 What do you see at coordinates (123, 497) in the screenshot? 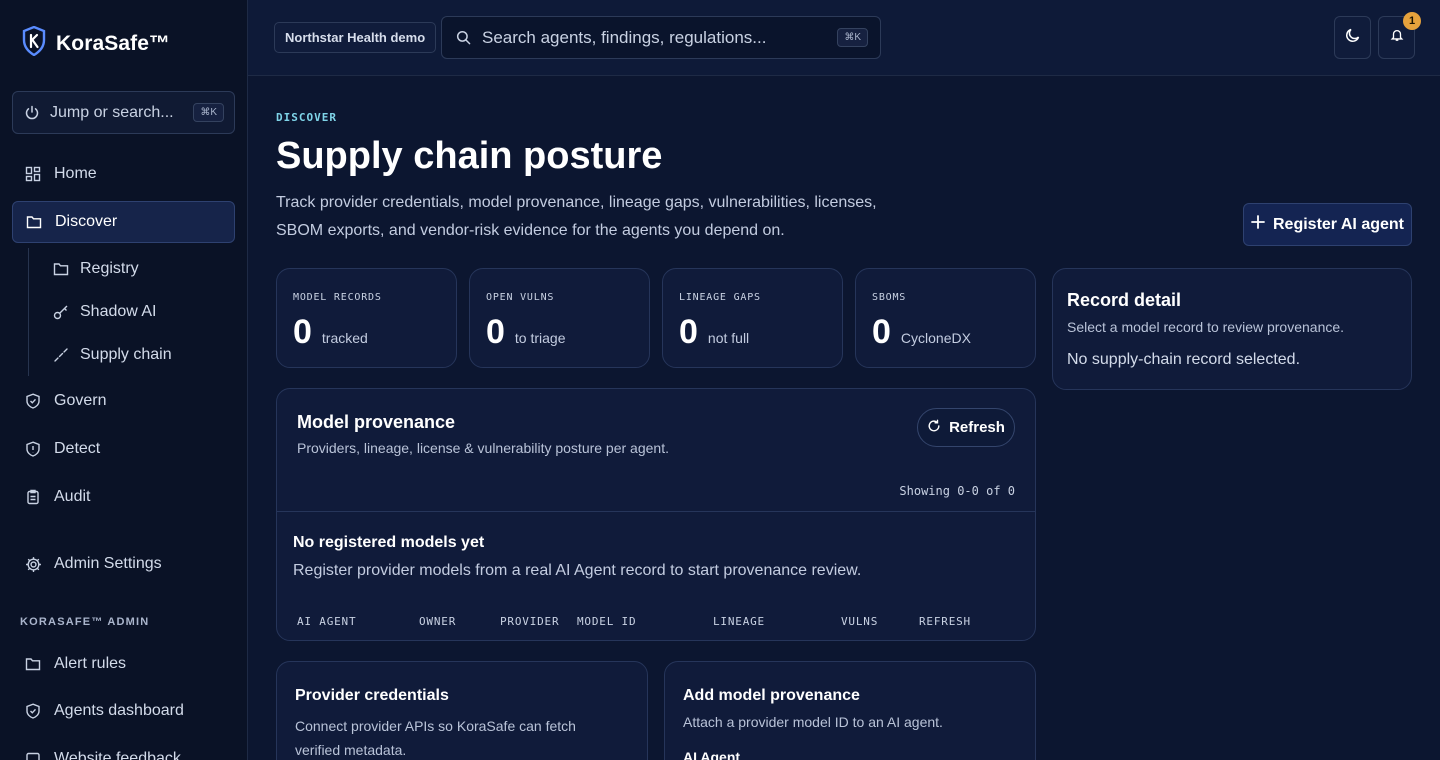
I see `sidebar-item-audit: Audit` at bounding box center [123, 497].